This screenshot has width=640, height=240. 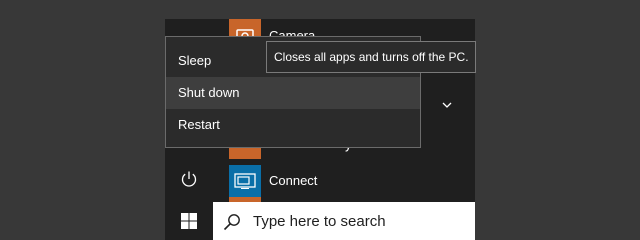 What do you see at coordinates (293, 125) in the screenshot?
I see `restart-menu-item: Restart` at bounding box center [293, 125].